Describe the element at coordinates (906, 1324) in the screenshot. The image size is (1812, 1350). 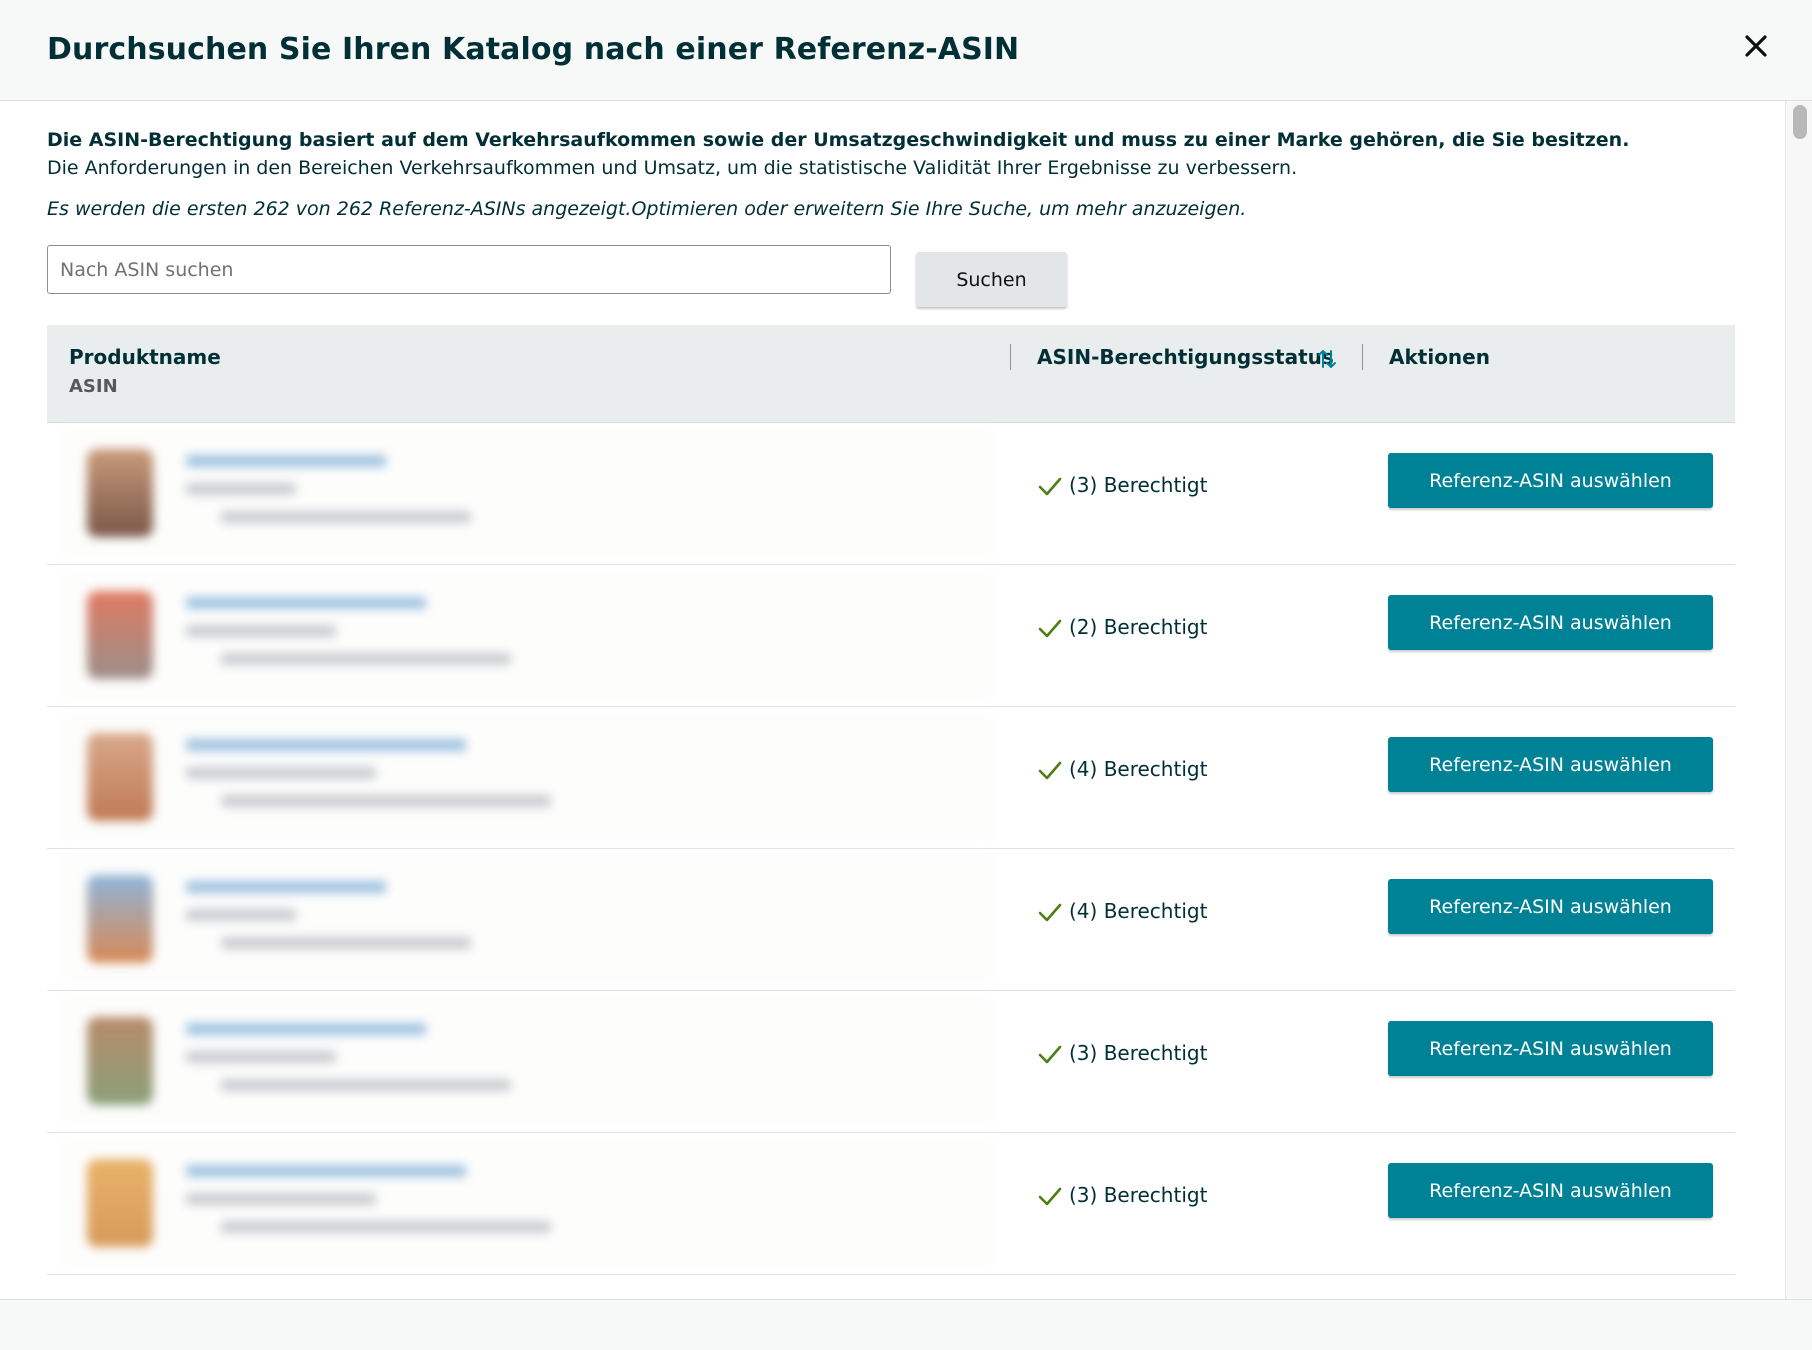
I see `modal-footer` at that location.